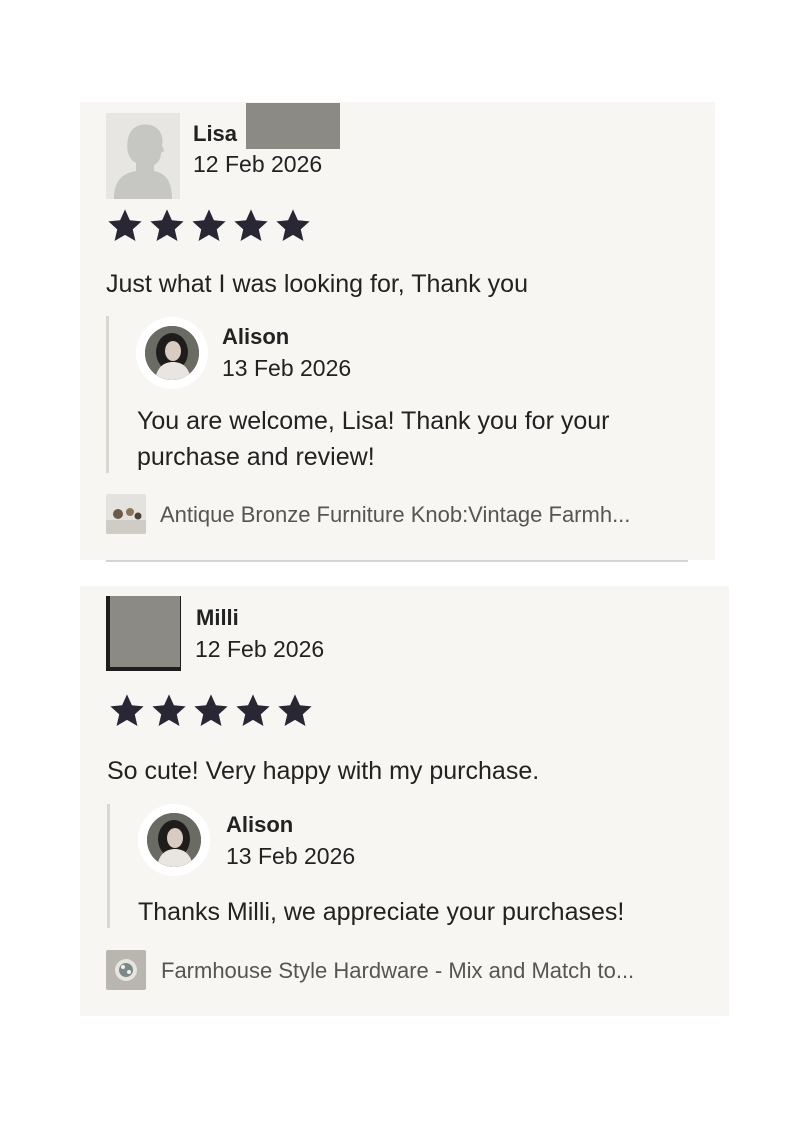  Describe the element at coordinates (215, 134) in the screenshot. I see `reviewer-name: Lisa` at that location.